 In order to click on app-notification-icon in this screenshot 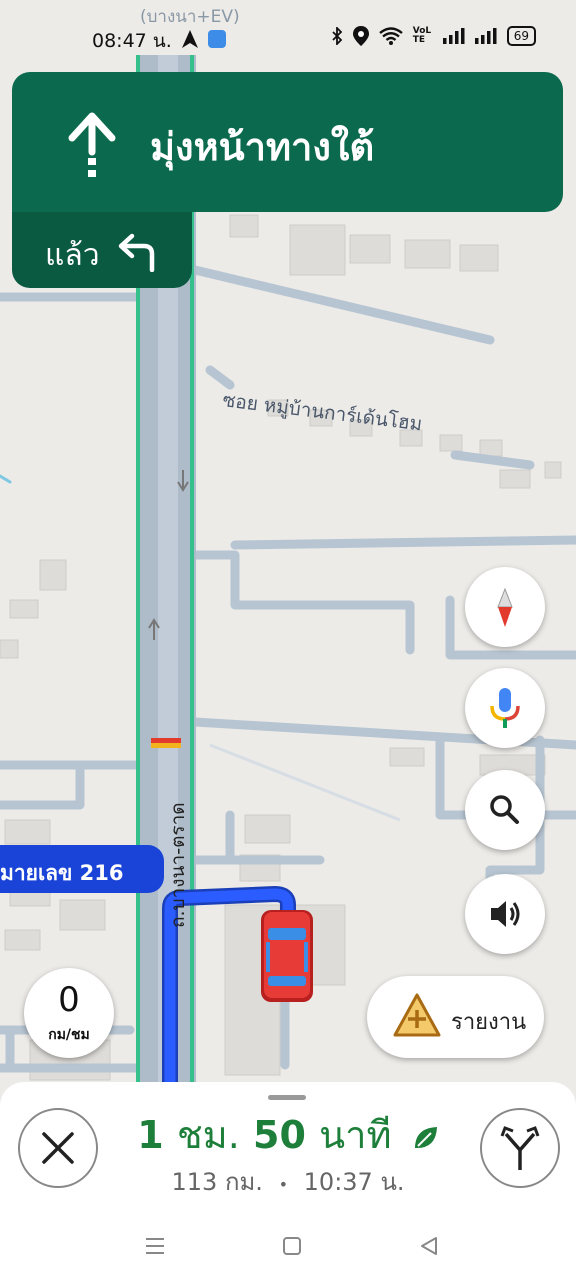, I will do `click(217, 39)`.